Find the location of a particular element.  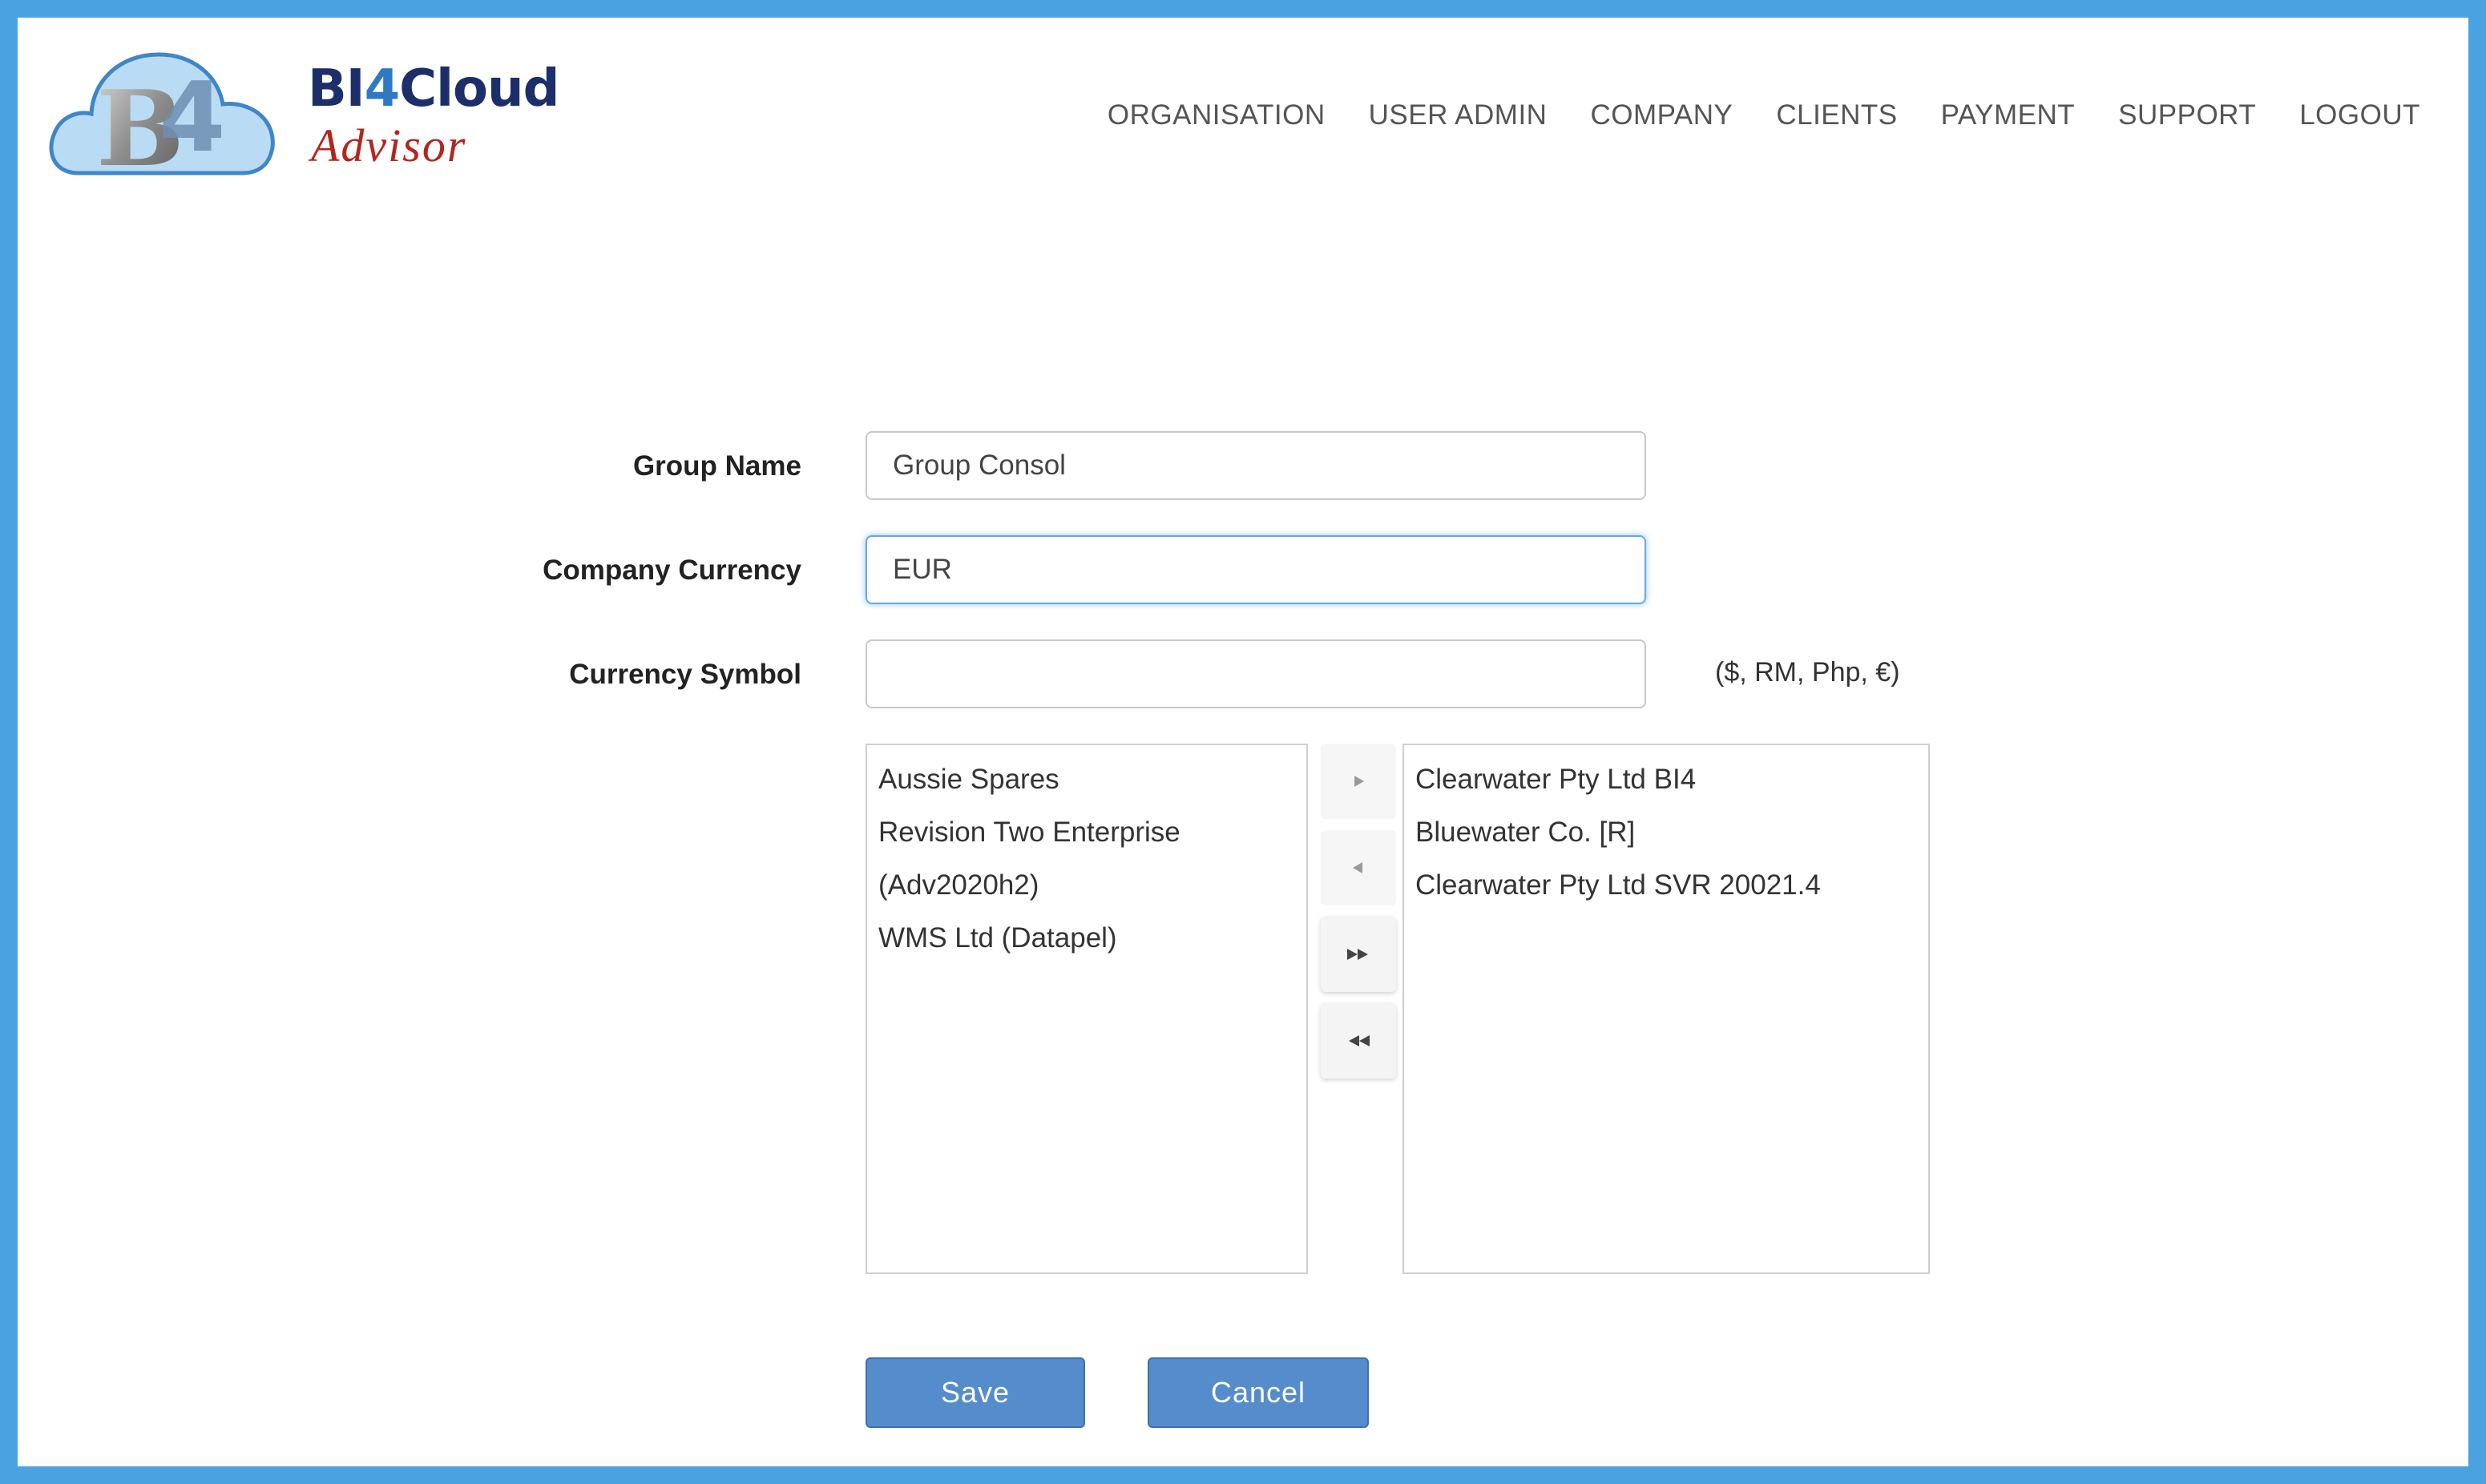

list-item: Revision Two Enterprise (Adv2020h2) is located at coordinates (1046, 859).